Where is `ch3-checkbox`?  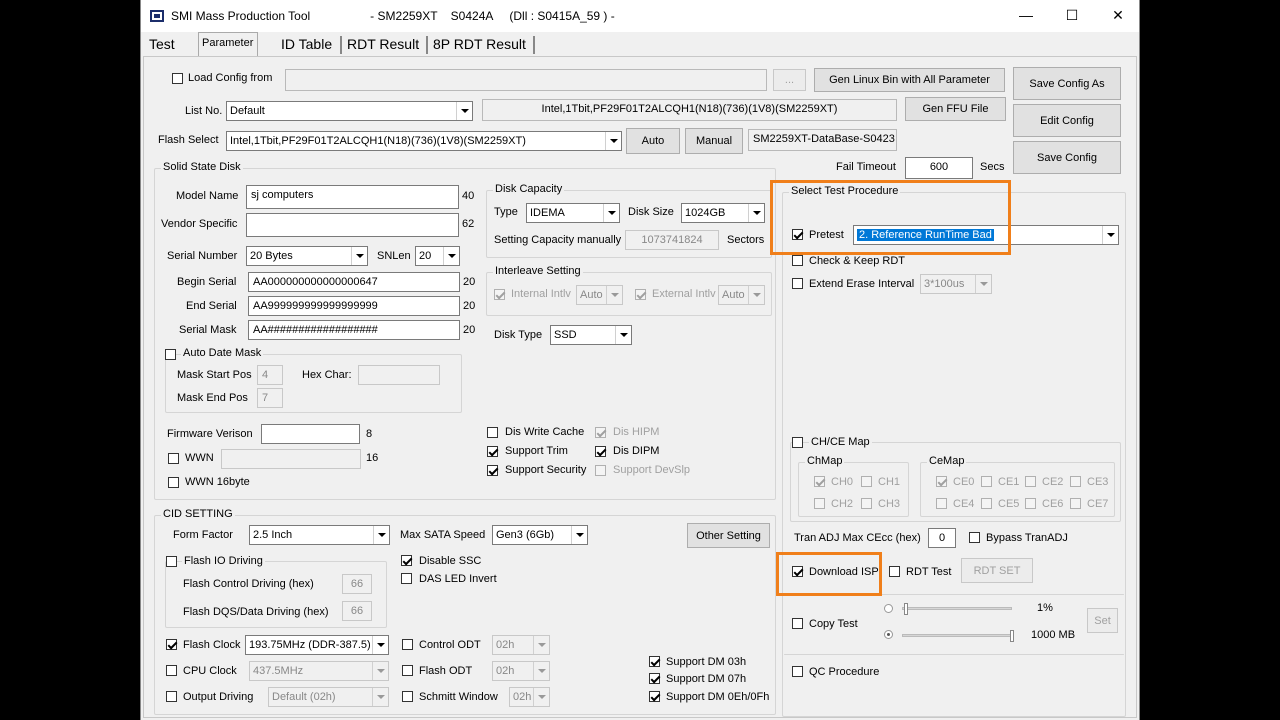
ch3-checkbox is located at coordinates (866, 503).